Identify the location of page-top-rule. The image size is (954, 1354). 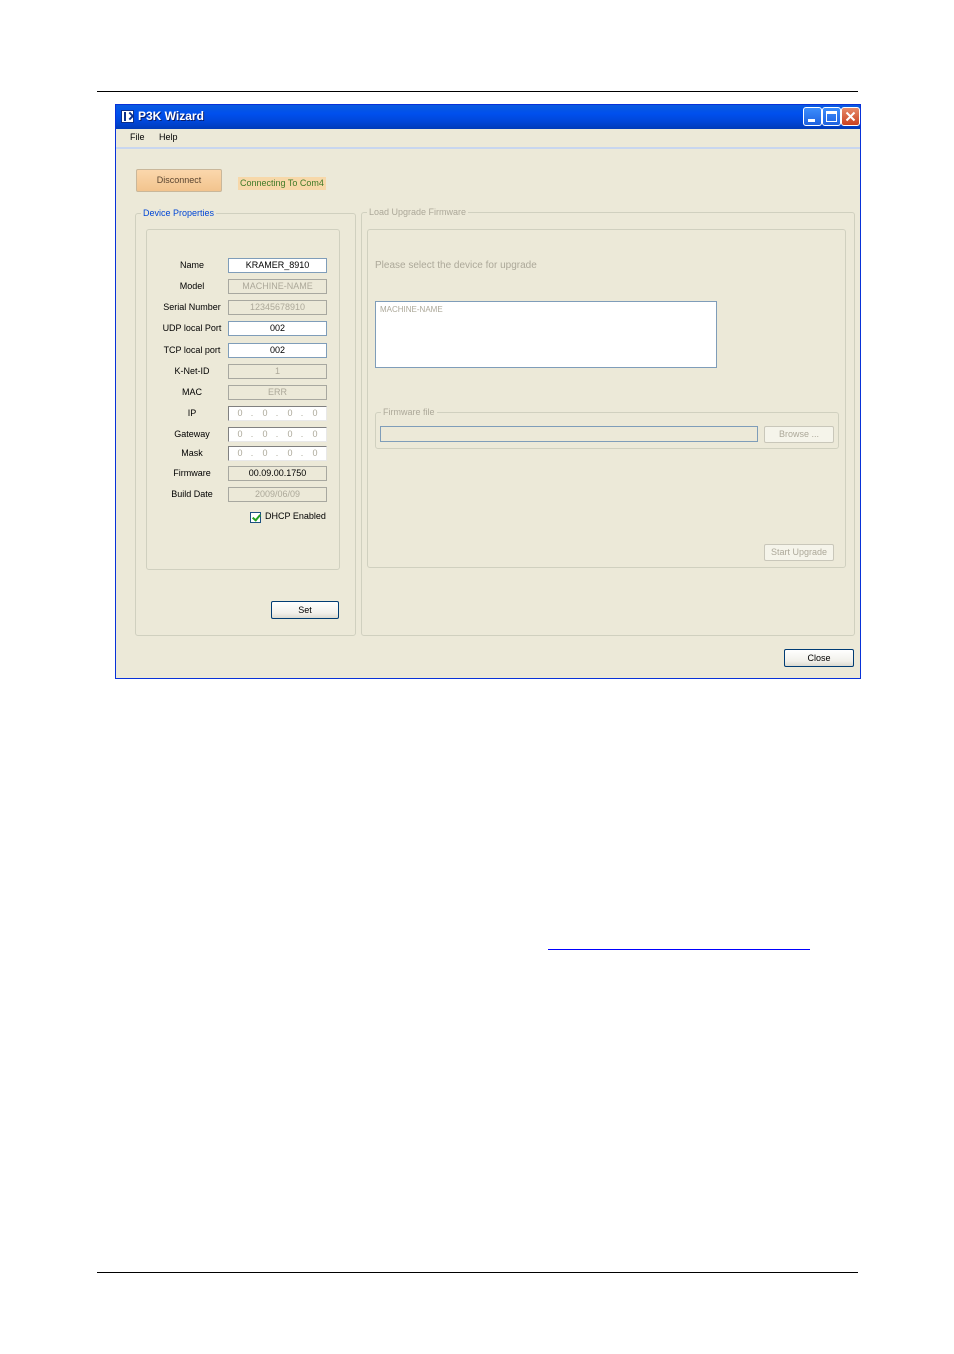
(477, 91).